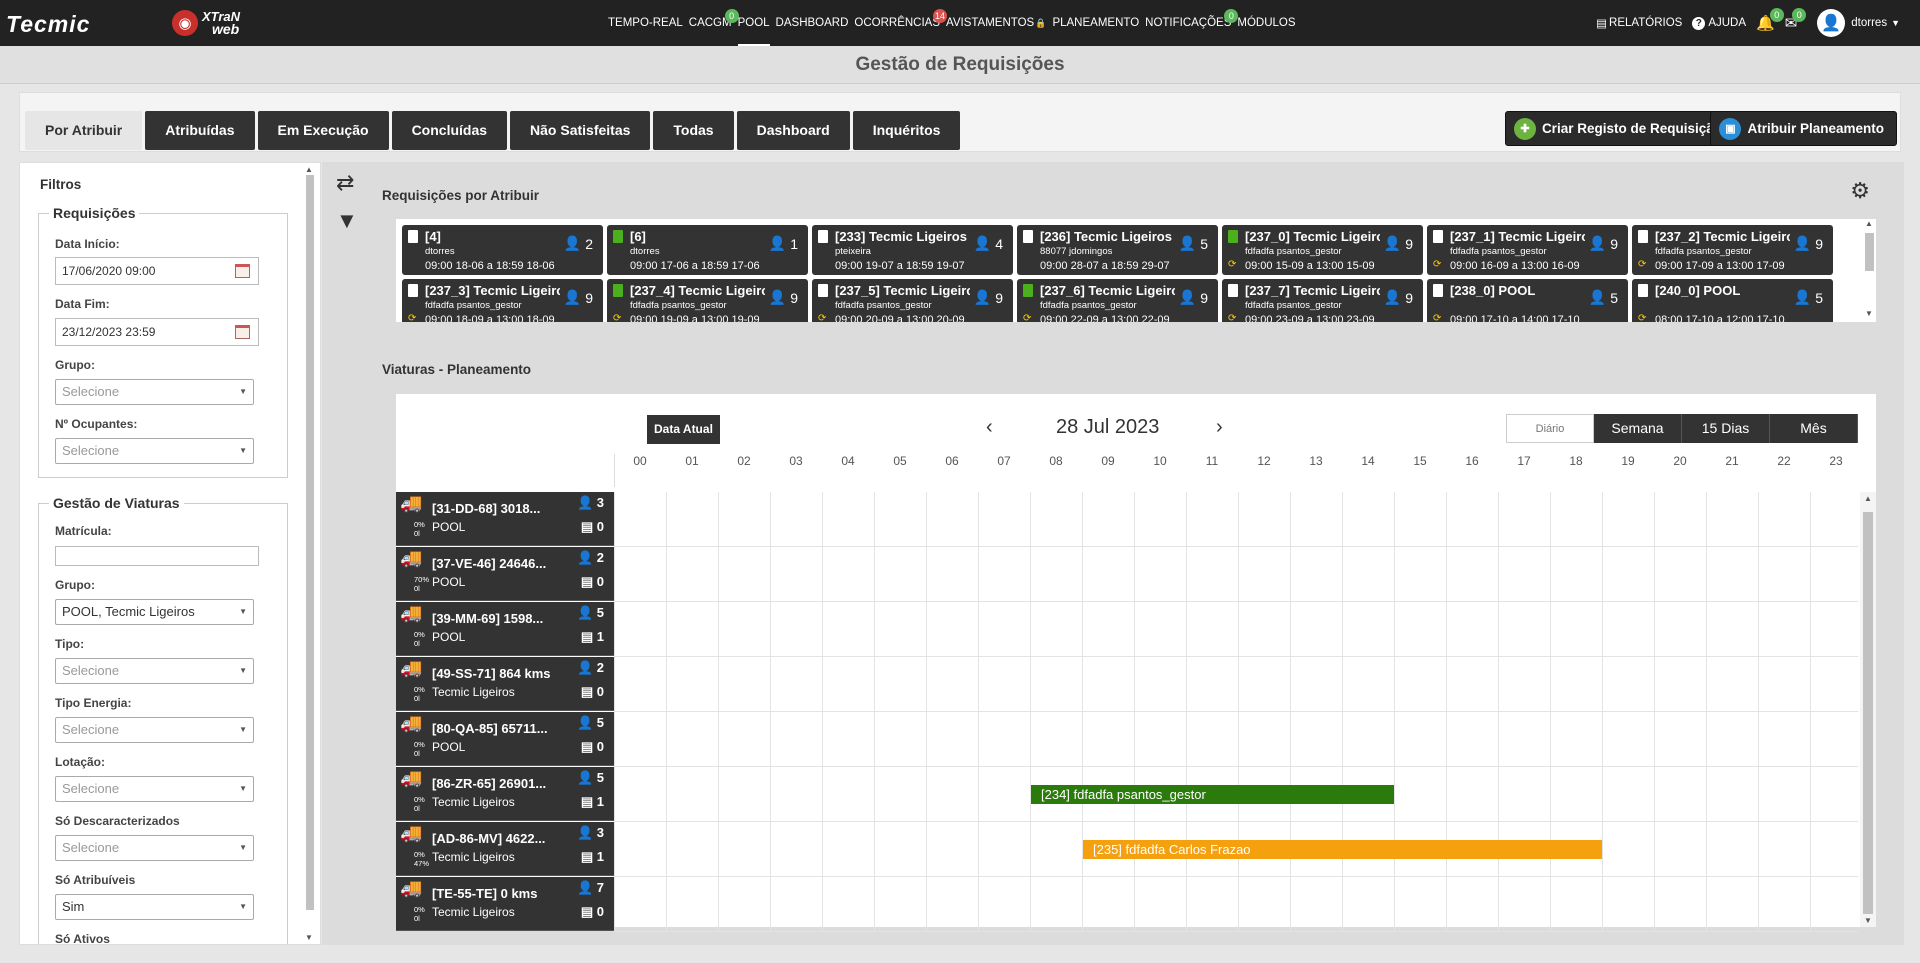  Describe the element at coordinates (157, 271) in the screenshot. I see `start-date-input: 17/06/2020 09:00` at that location.